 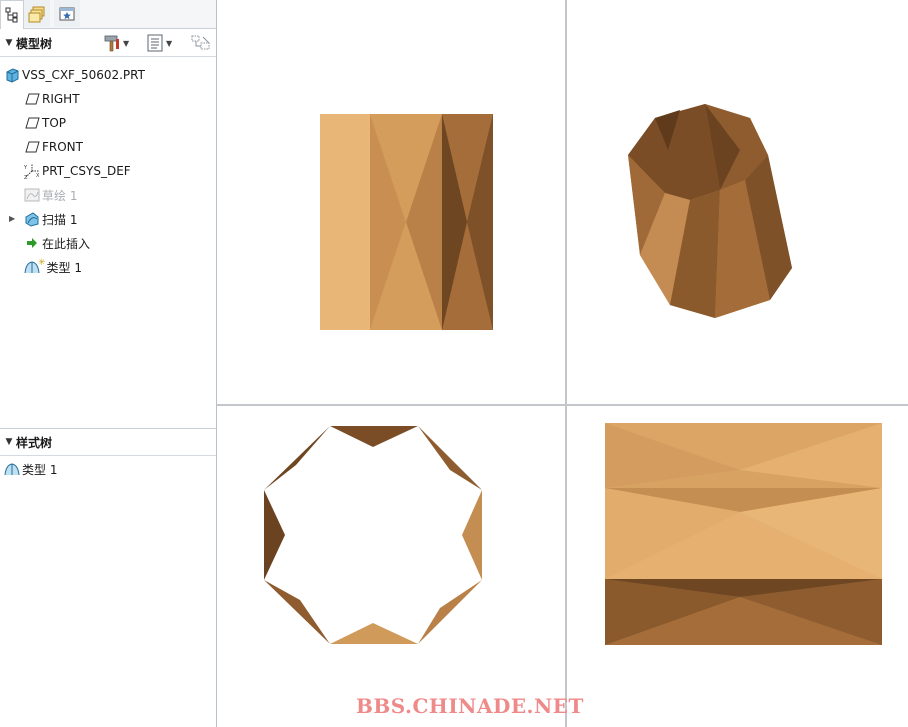 I want to click on list-show-icon, so click(x=155, y=43).